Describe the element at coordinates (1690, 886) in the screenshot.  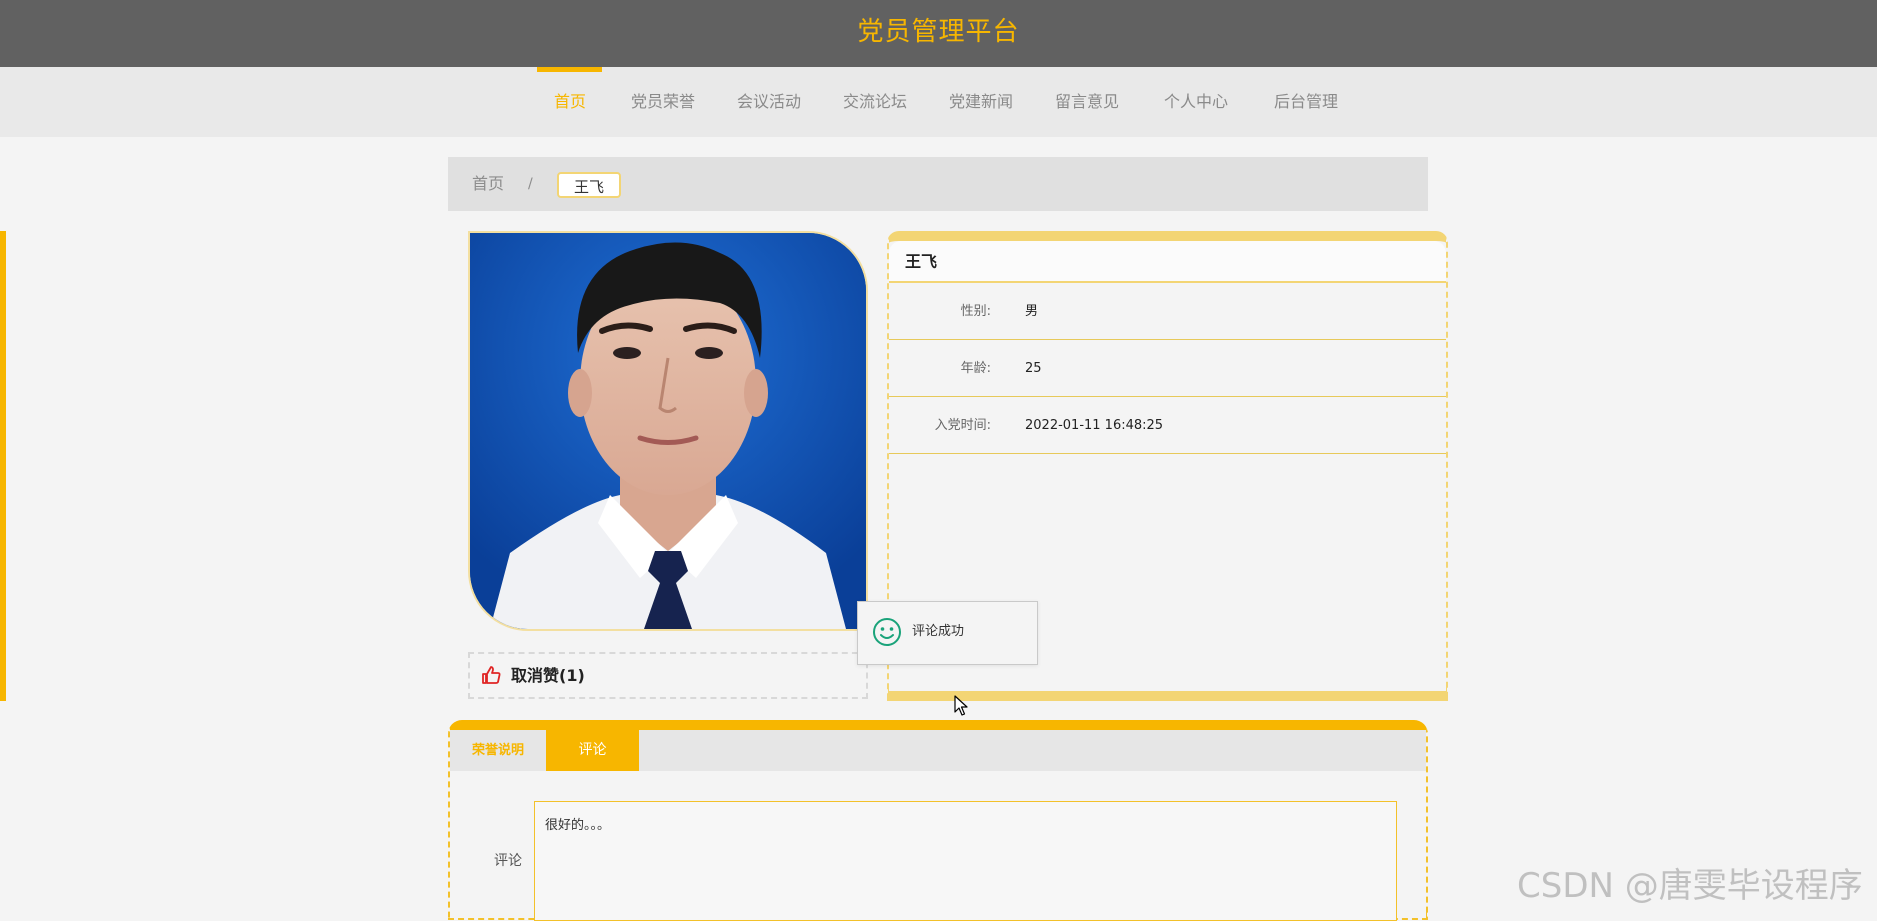
I see `watermark-text: CSDN @唐雯毕设程序` at that location.